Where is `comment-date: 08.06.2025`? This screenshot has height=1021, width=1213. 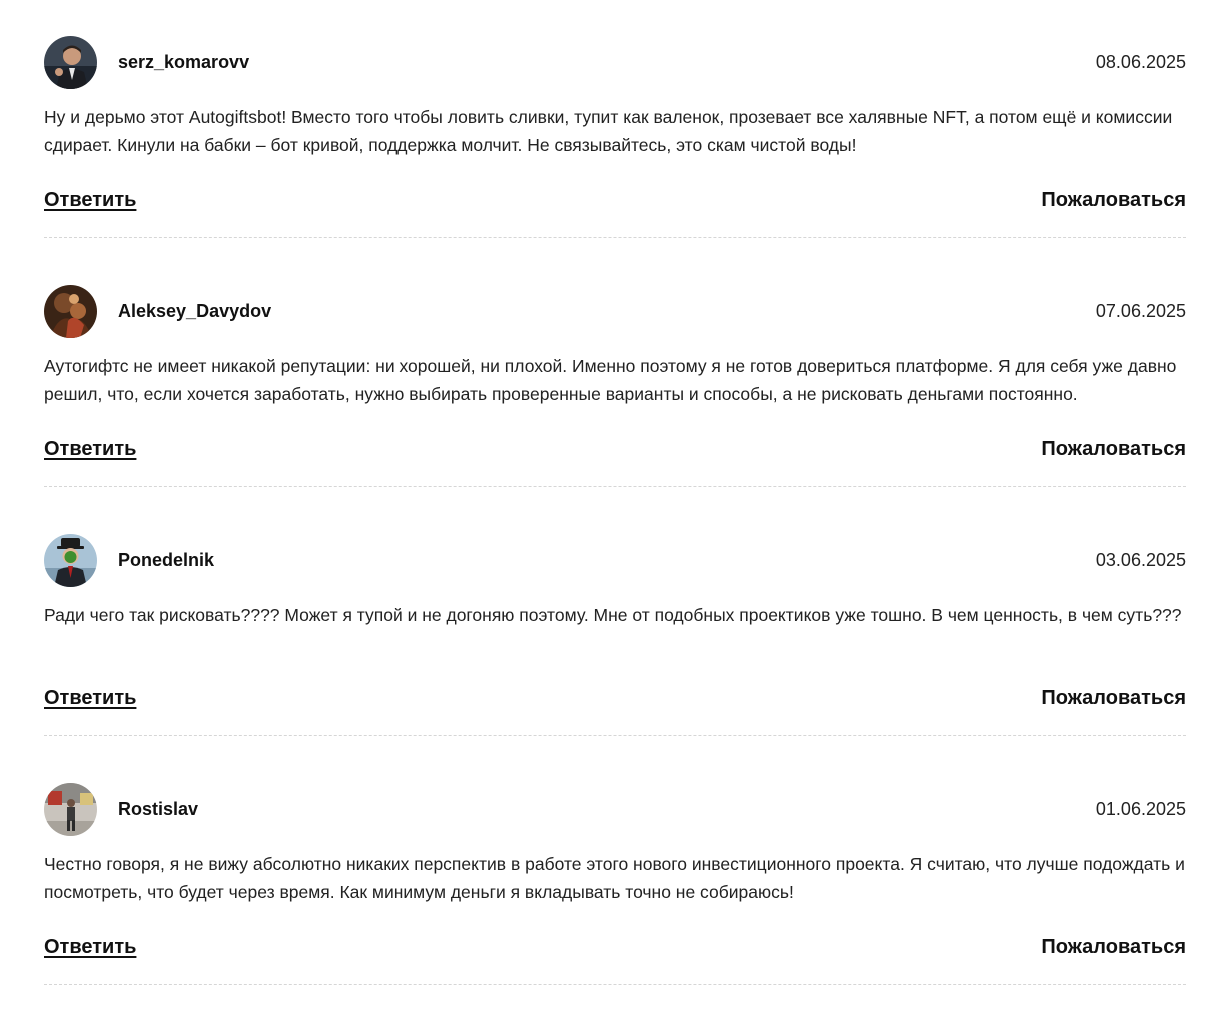 comment-date: 08.06.2025 is located at coordinates (1140, 62).